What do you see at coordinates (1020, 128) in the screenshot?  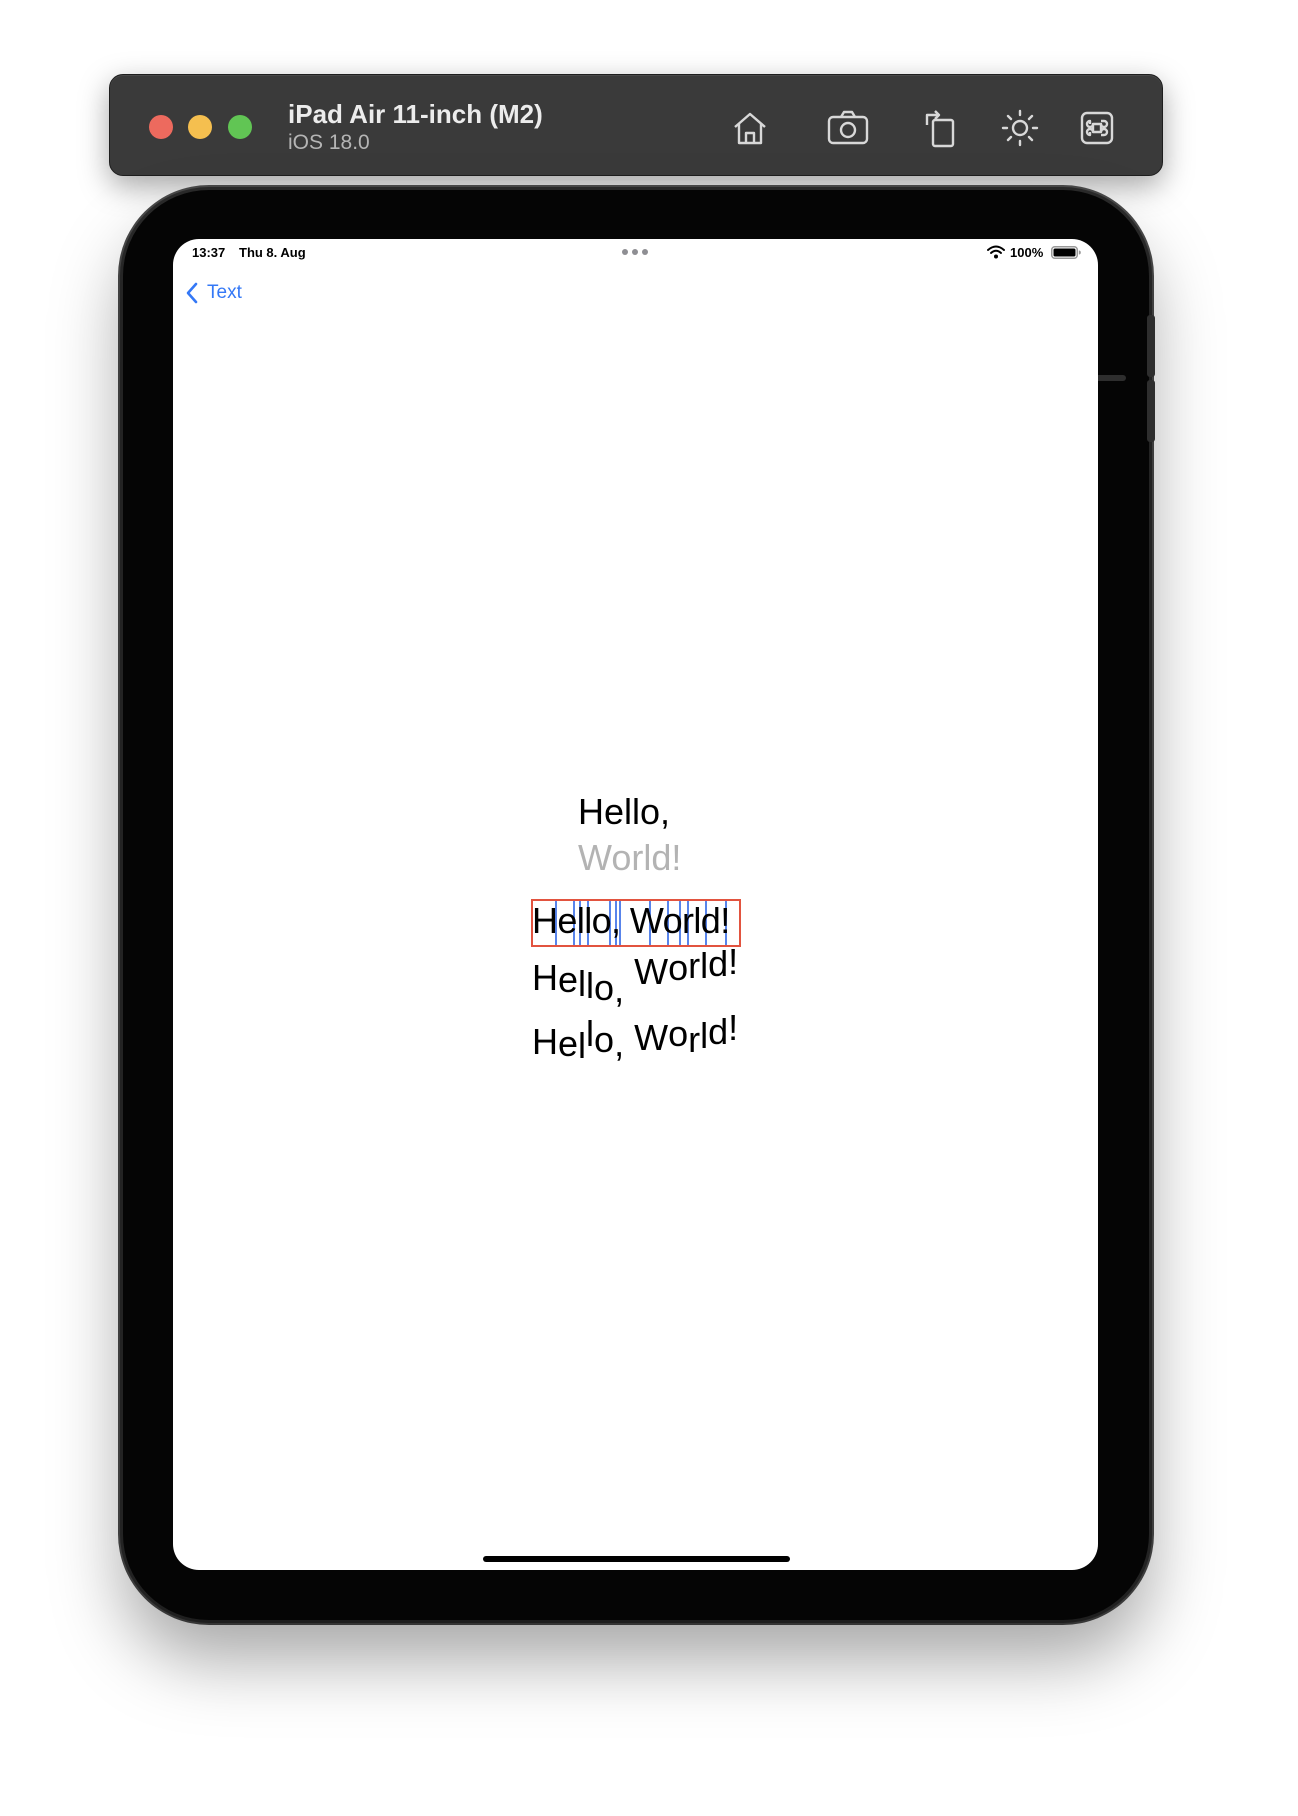 I see `appearance-icon` at bounding box center [1020, 128].